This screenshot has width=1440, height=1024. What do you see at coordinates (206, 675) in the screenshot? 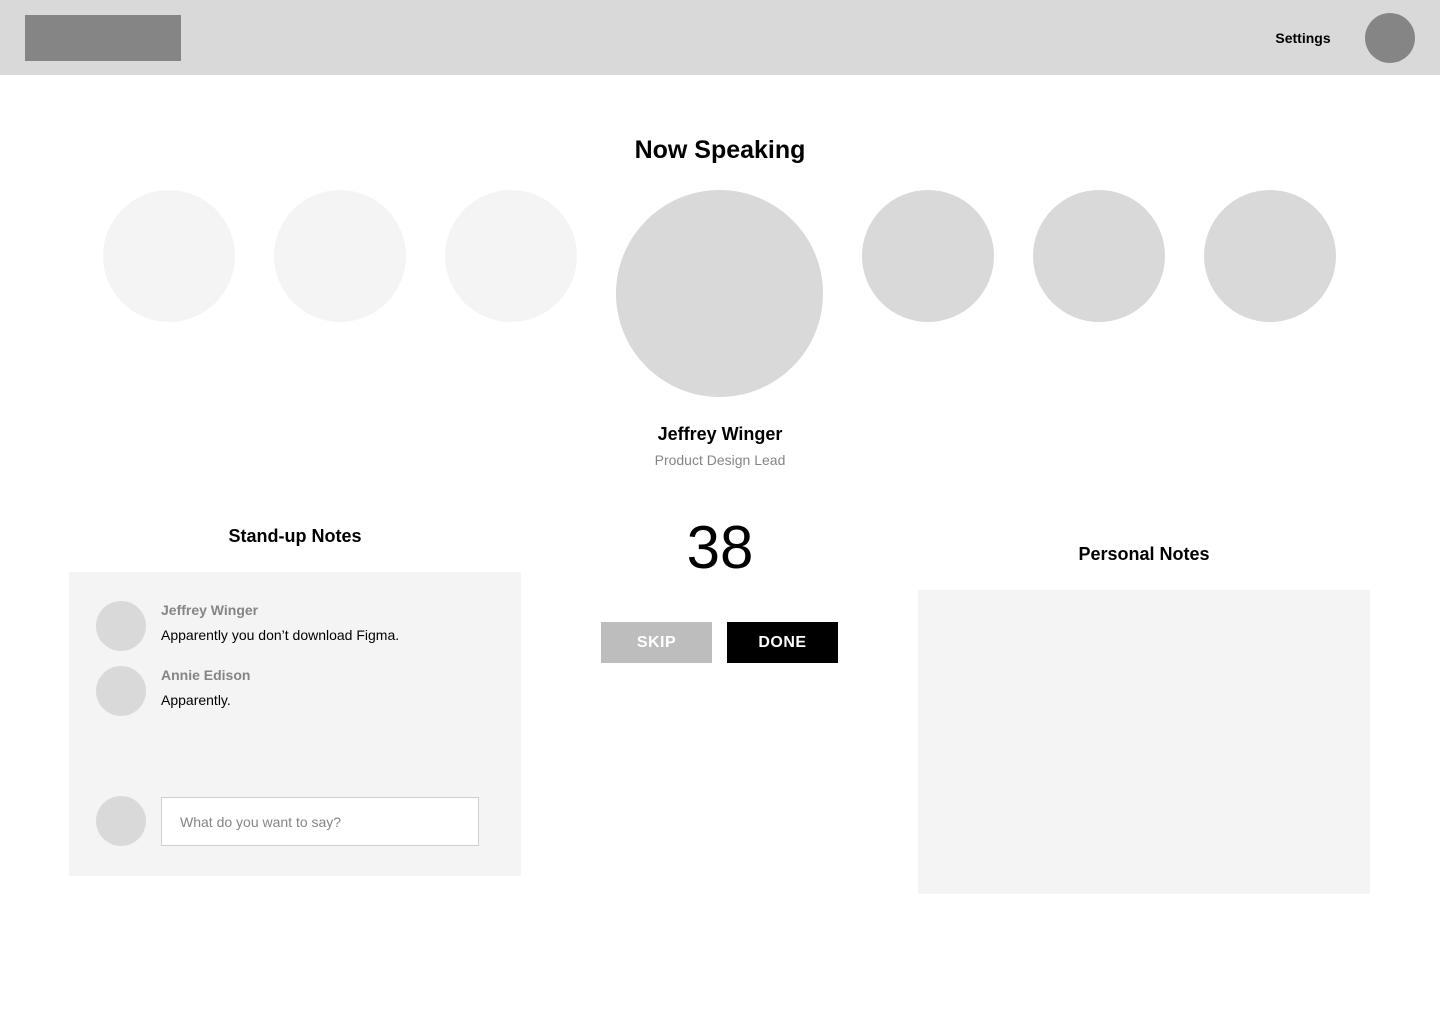
I see `message-author: Annie Edison` at bounding box center [206, 675].